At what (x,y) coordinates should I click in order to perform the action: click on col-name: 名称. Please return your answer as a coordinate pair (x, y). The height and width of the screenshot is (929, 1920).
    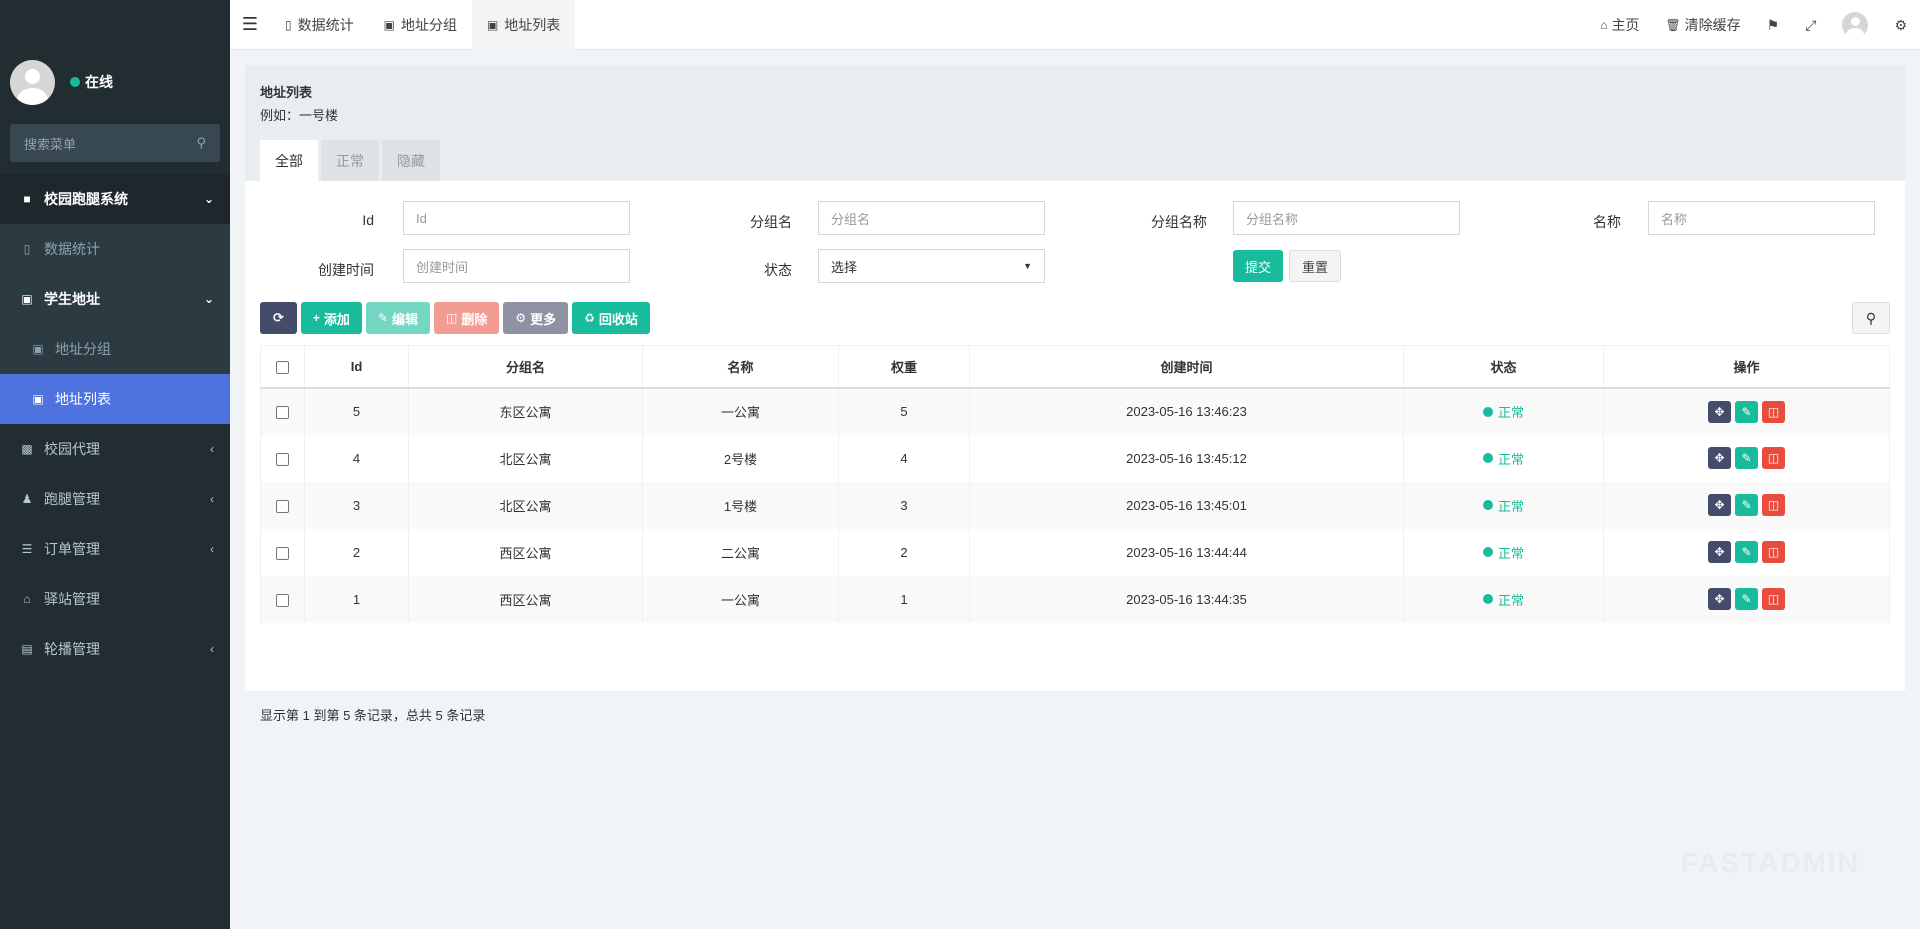
    Looking at the image, I should click on (740, 367).